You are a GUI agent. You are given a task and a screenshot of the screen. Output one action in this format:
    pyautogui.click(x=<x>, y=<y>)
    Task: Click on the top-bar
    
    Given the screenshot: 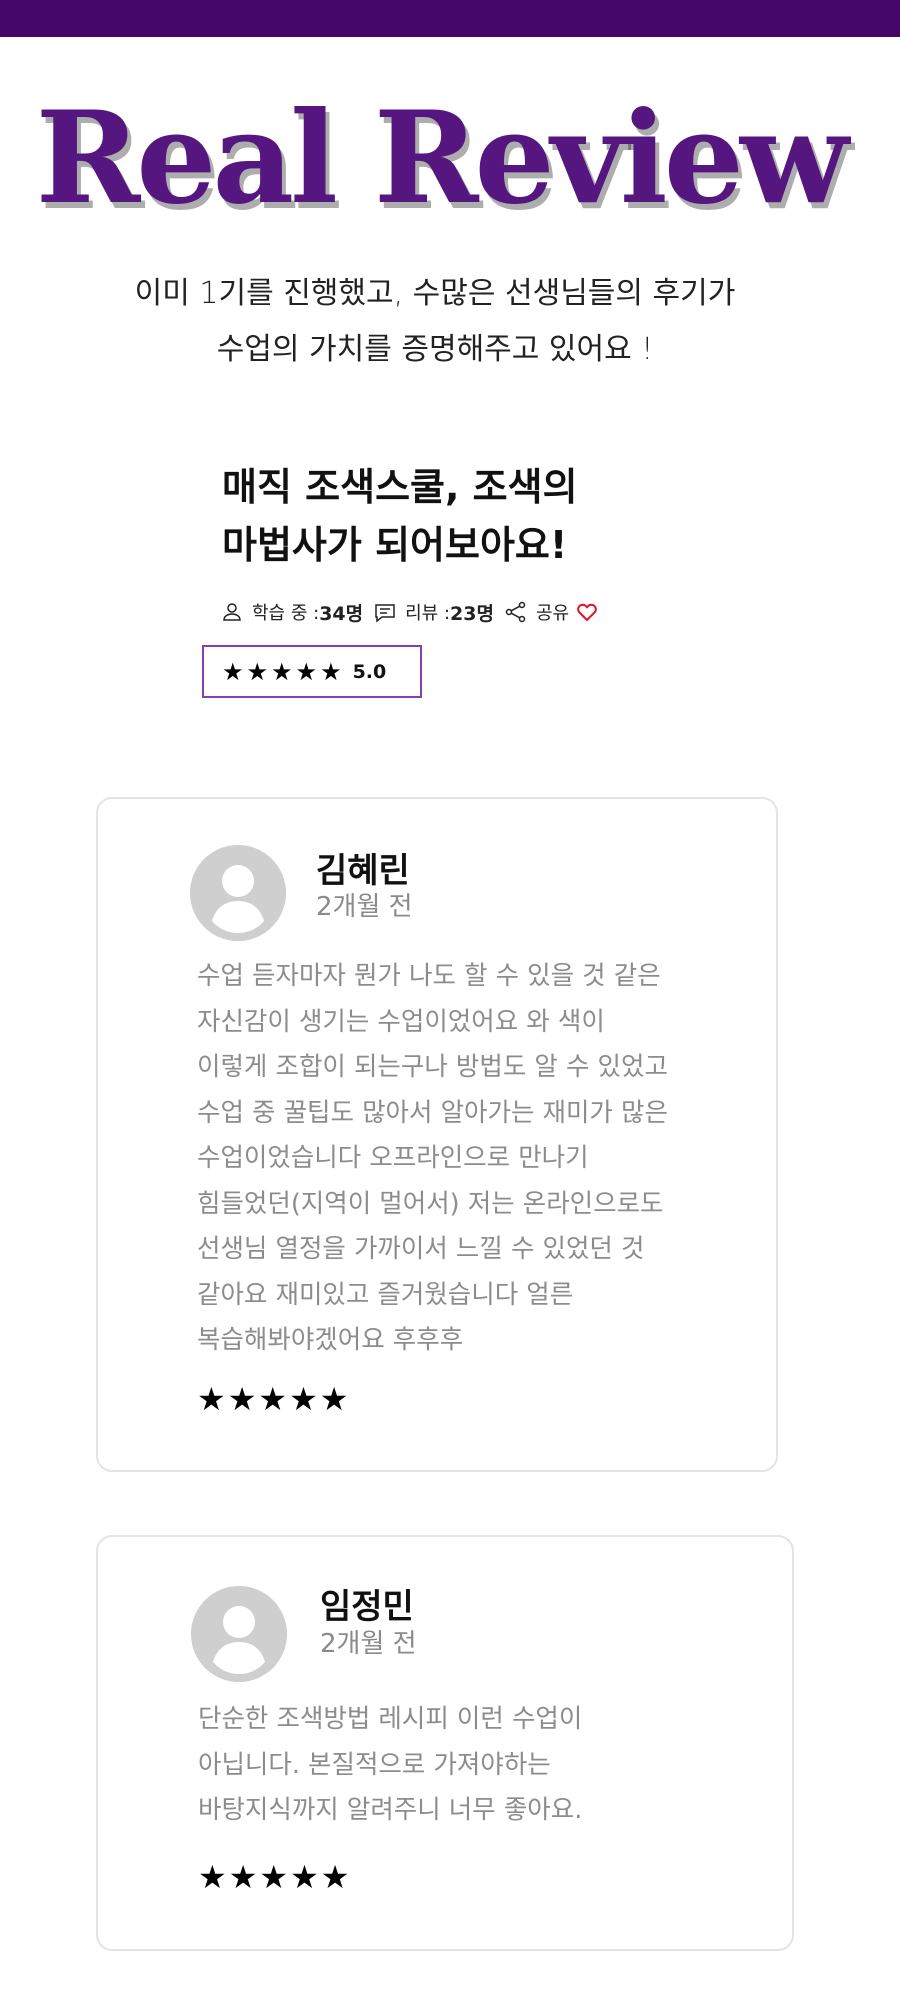 What is the action you would take?
    pyautogui.click(x=450, y=18)
    